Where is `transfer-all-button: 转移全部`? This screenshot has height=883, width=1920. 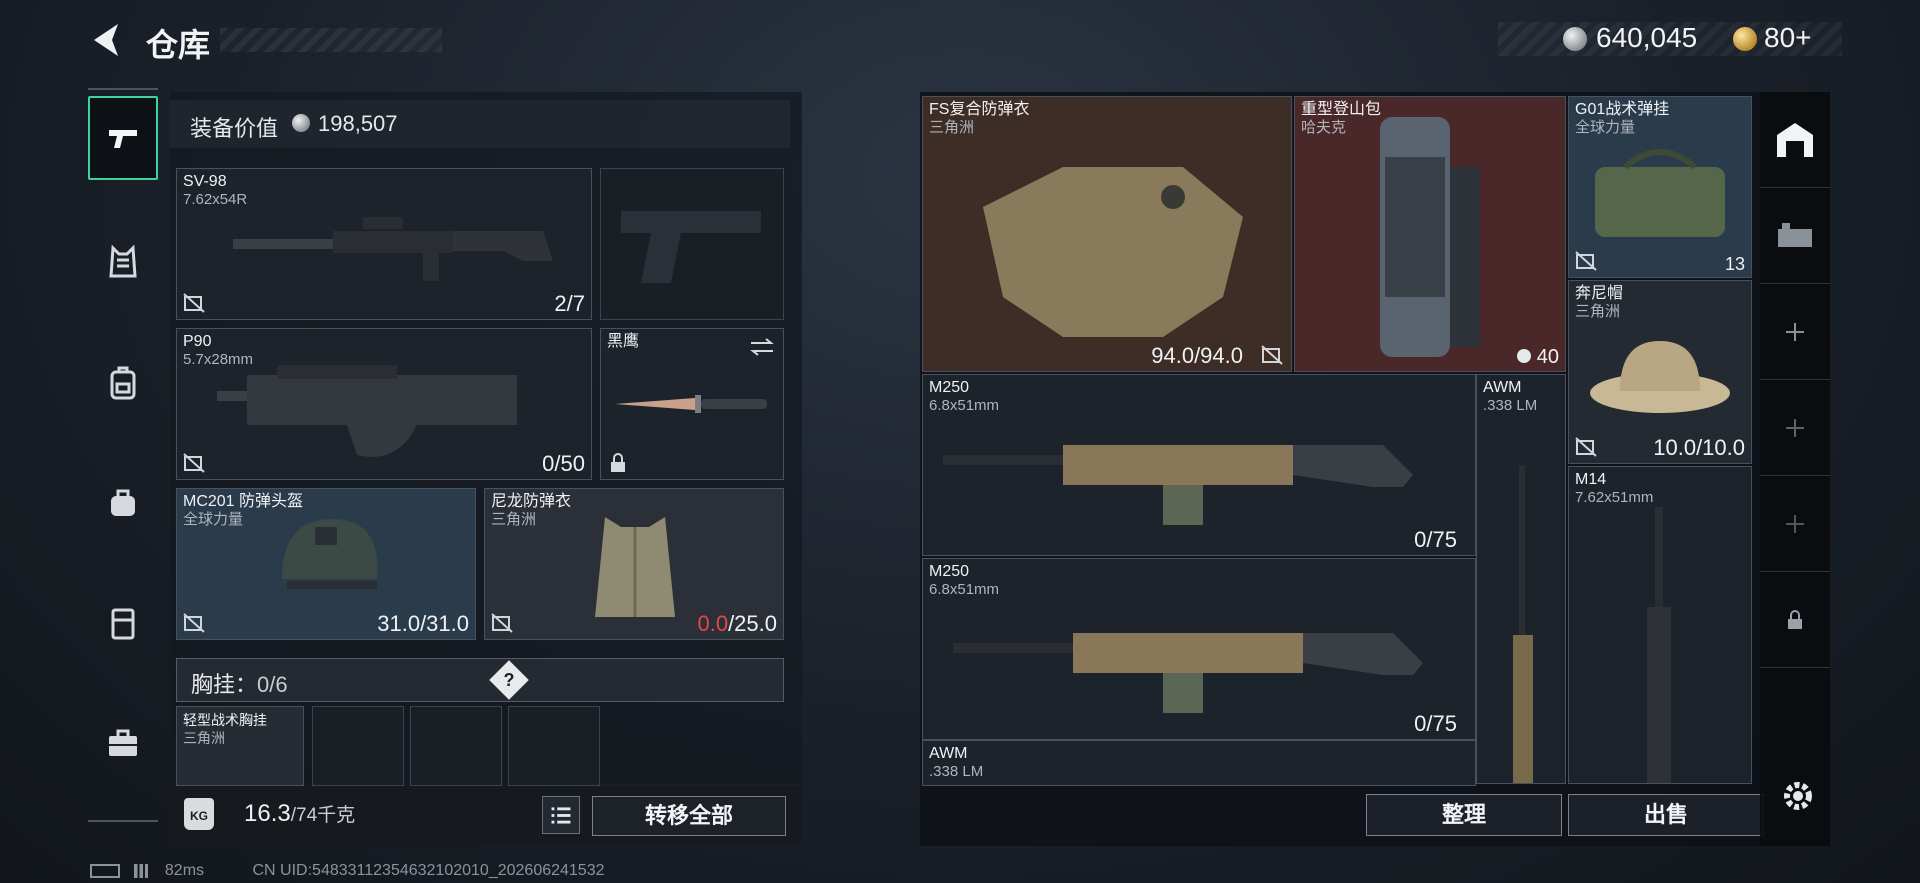
transfer-all-button: 转移全部 is located at coordinates (689, 816).